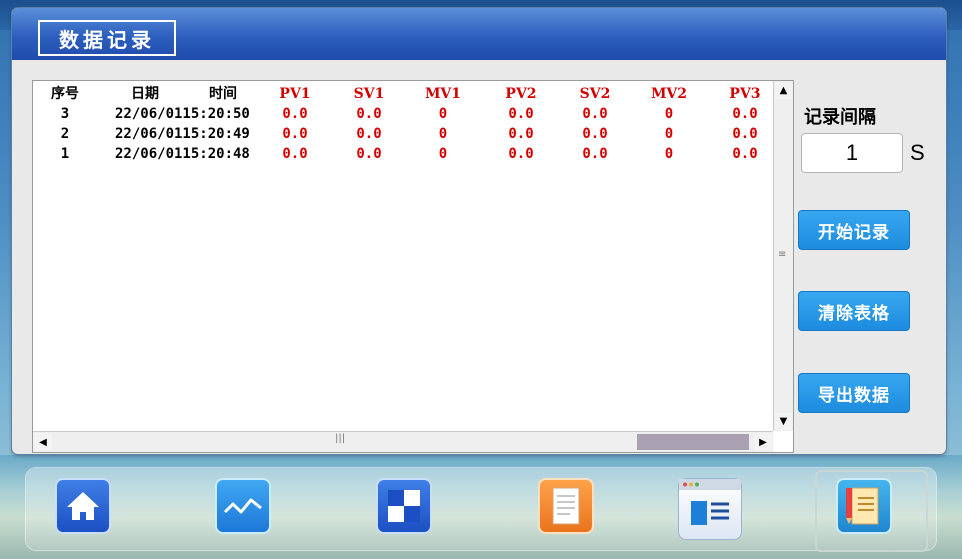 Image resolution: width=962 pixels, height=559 pixels. Describe the element at coordinates (710, 509) in the screenshot. I see `list-window-icon` at that location.